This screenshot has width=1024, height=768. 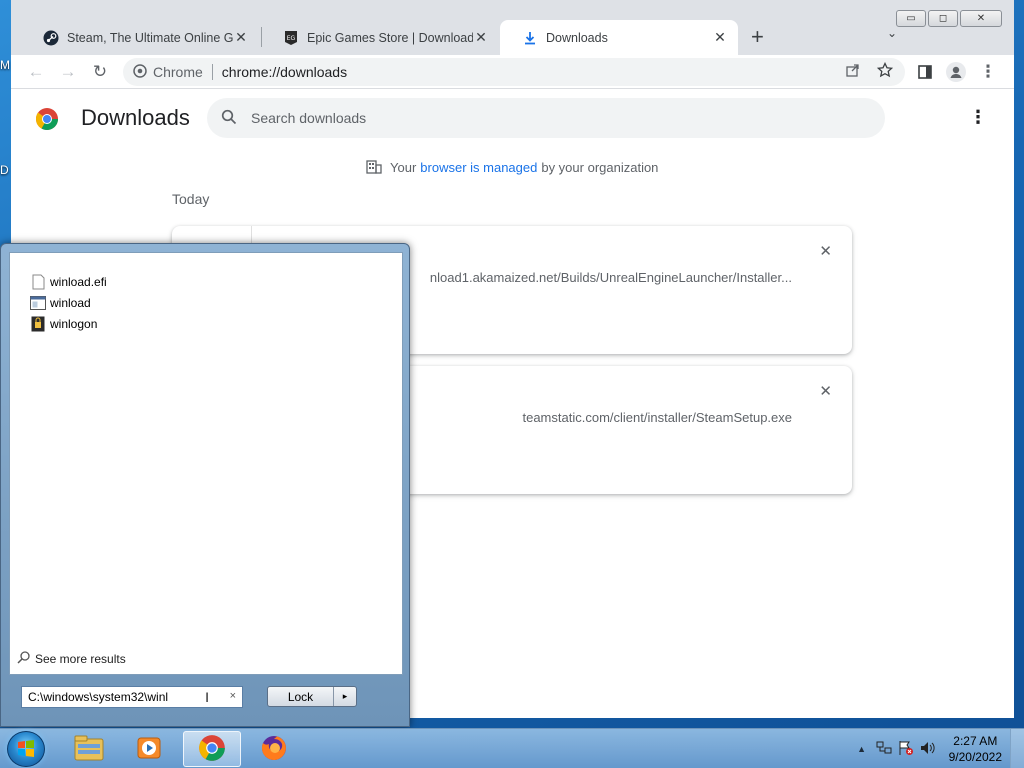 I want to click on volume-icon, so click(x=928, y=749).